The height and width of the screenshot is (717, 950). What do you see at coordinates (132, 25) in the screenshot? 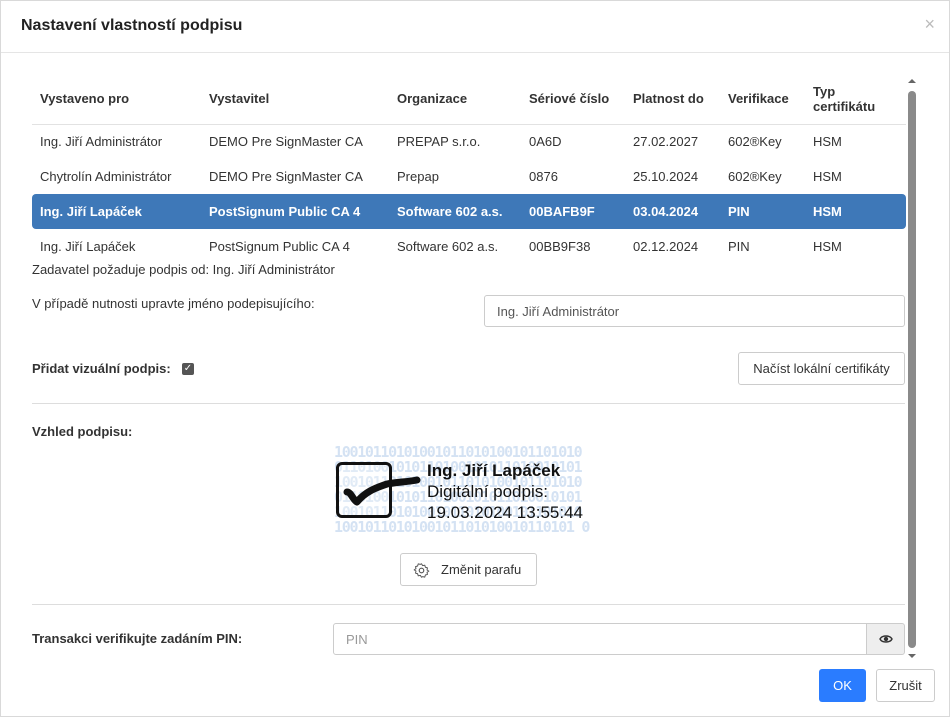
I see `dialog-title: Nastavení vlastností podpisu` at bounding box center [132, 25].